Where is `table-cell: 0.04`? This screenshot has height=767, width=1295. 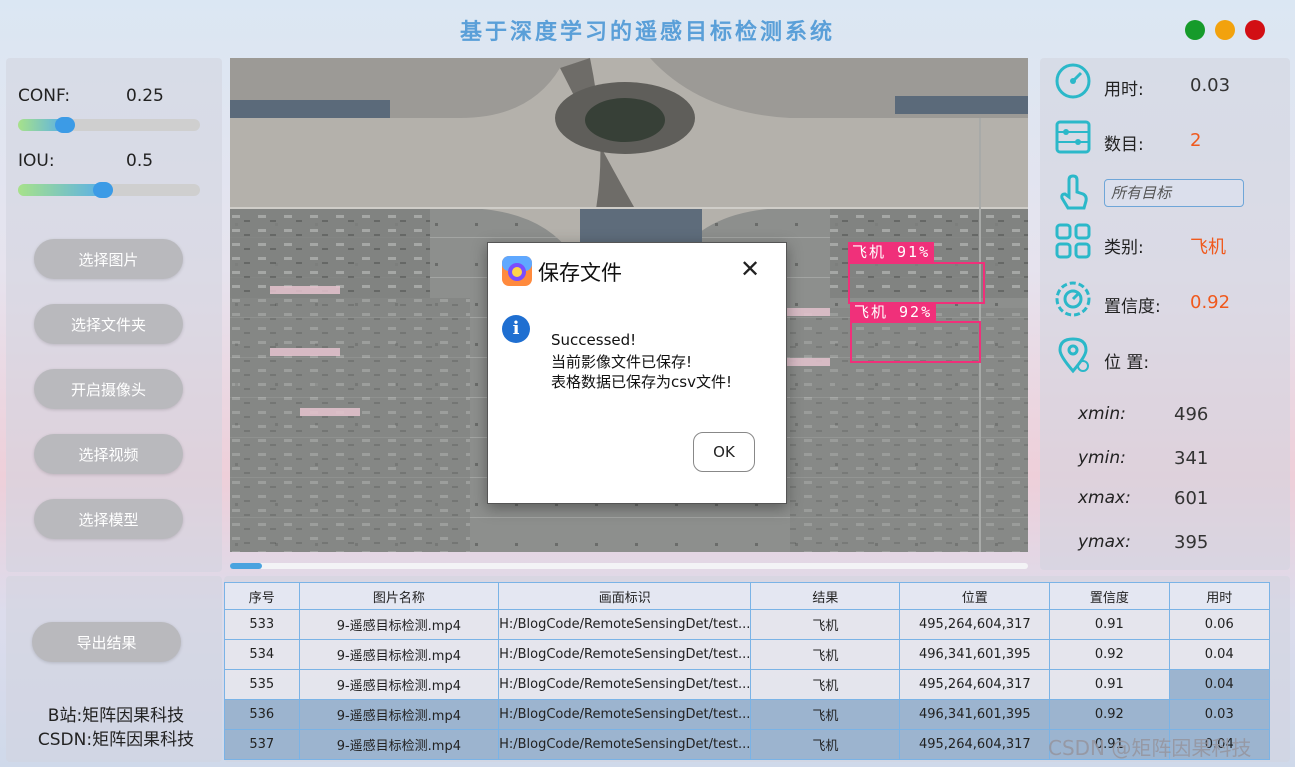
table-cell: 0.04 is located at coordinates (1219, 654).